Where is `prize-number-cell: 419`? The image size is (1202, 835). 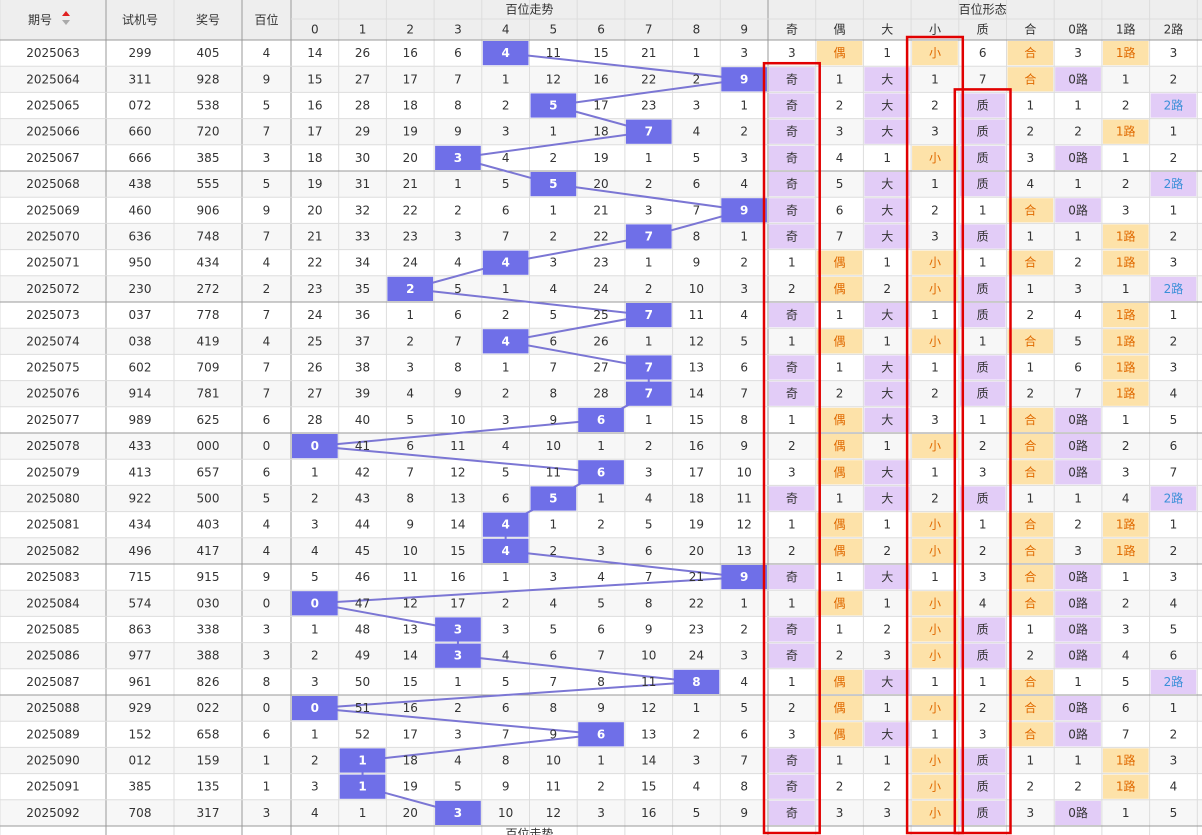
prize-number-cell: 419 is located at coordinates (208, 341).